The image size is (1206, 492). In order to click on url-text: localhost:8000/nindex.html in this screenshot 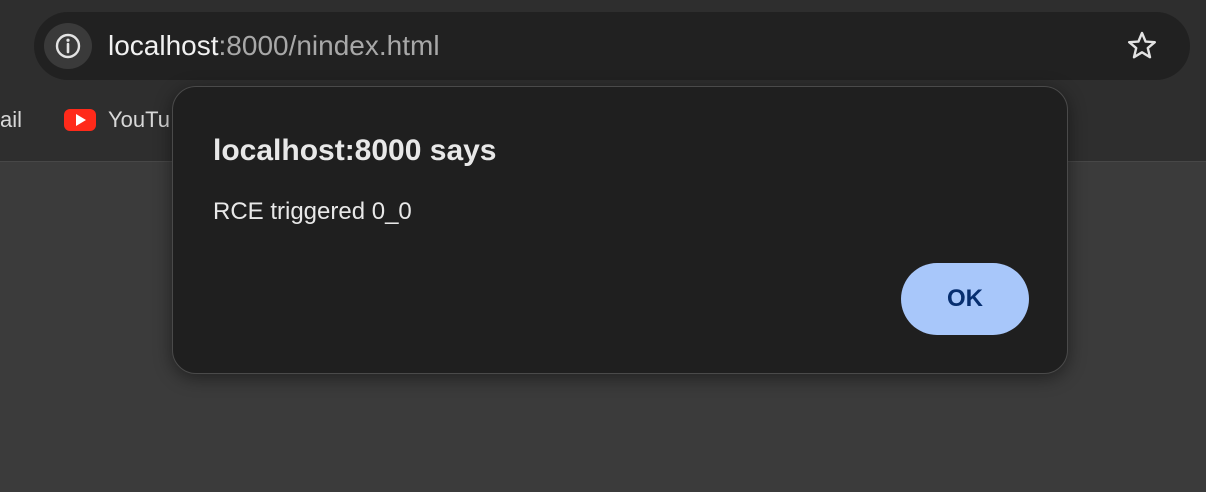, I will do `click(274, 46)`.